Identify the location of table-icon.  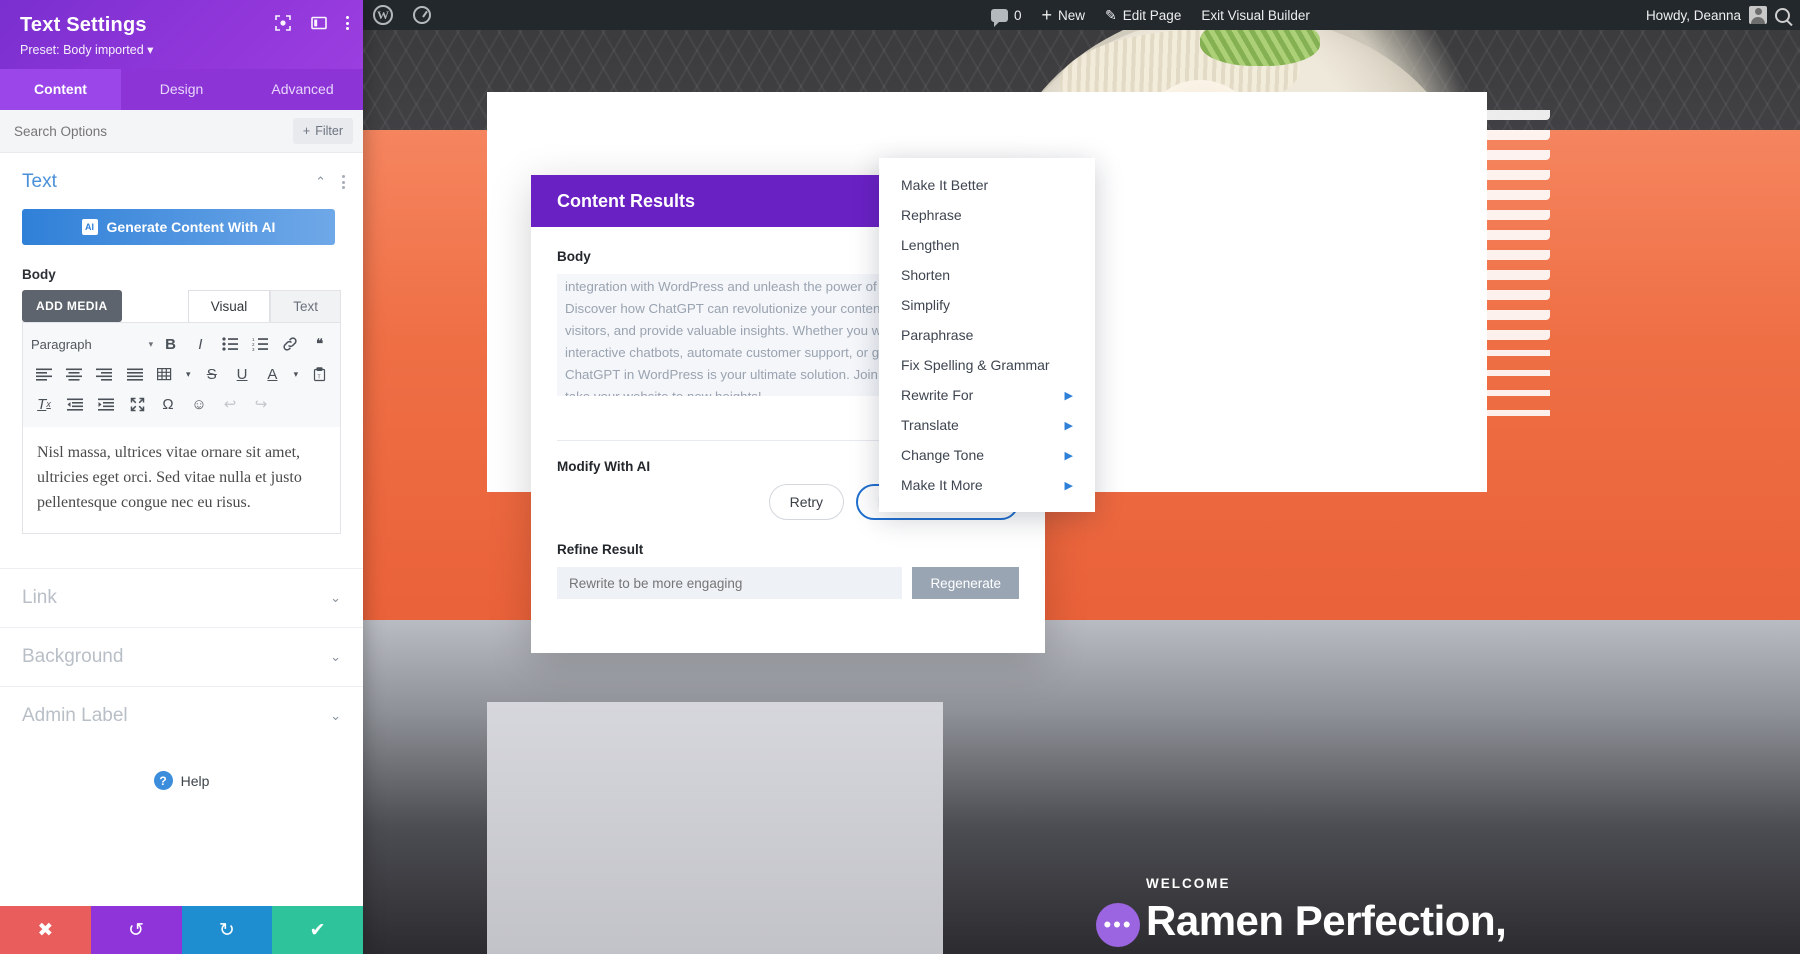
(164, 374).